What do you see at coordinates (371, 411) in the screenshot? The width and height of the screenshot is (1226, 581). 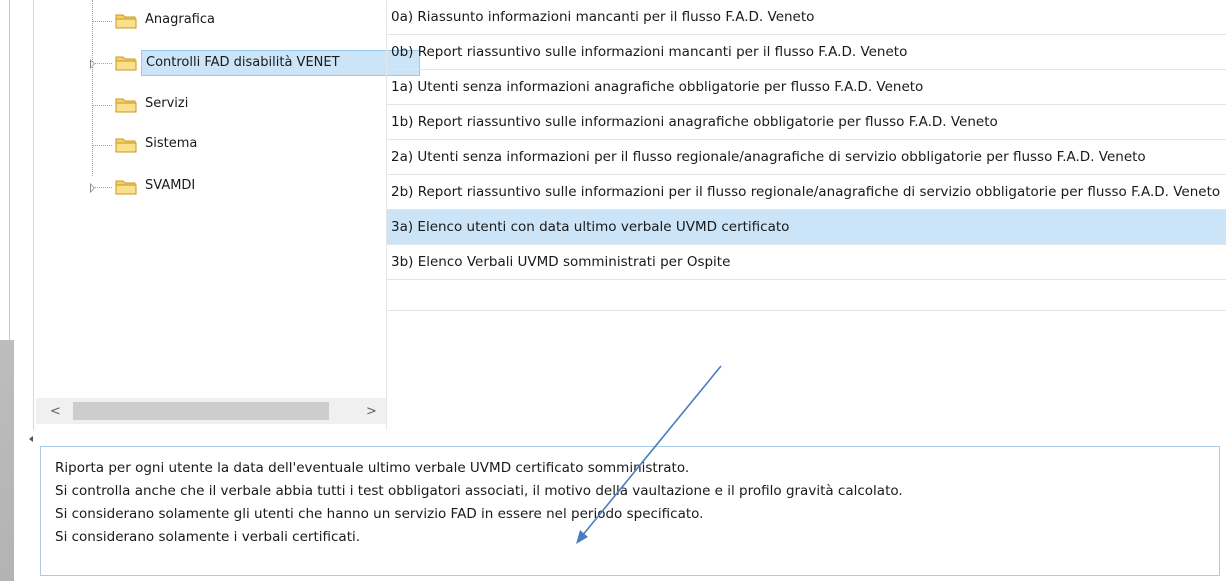 I see `scroll-right-icon: >` at bounding box center [371, 411].